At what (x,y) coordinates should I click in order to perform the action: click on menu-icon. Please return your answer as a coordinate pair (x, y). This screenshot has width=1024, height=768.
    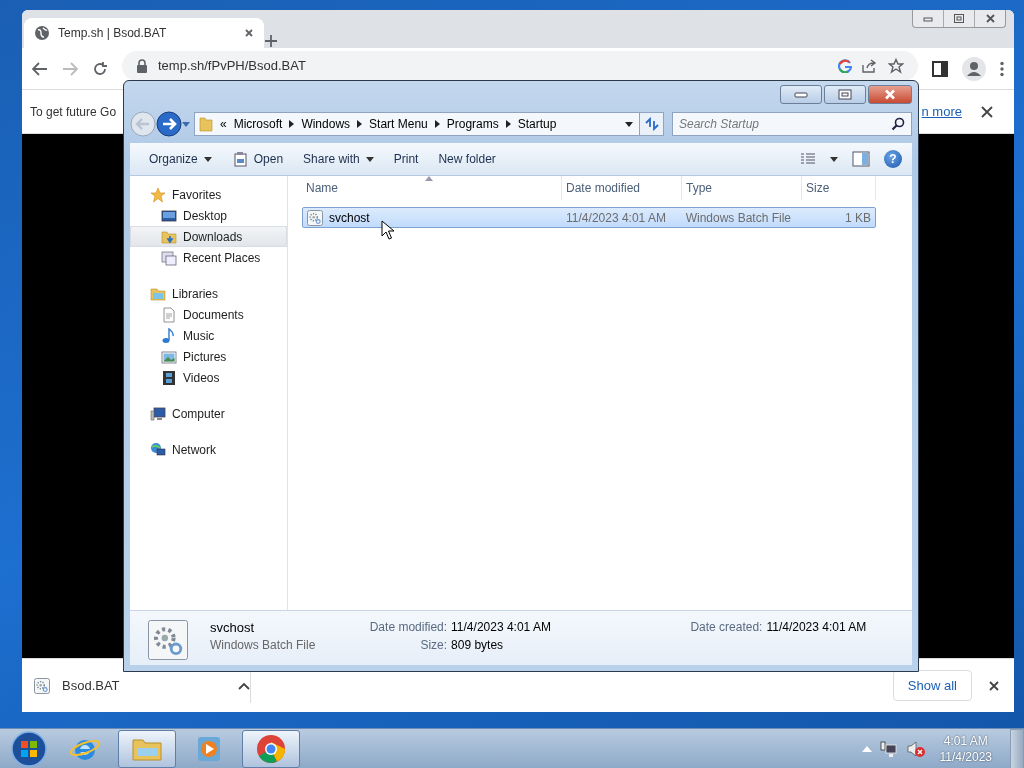
    Looking at the image, I should click on (1002, 68).